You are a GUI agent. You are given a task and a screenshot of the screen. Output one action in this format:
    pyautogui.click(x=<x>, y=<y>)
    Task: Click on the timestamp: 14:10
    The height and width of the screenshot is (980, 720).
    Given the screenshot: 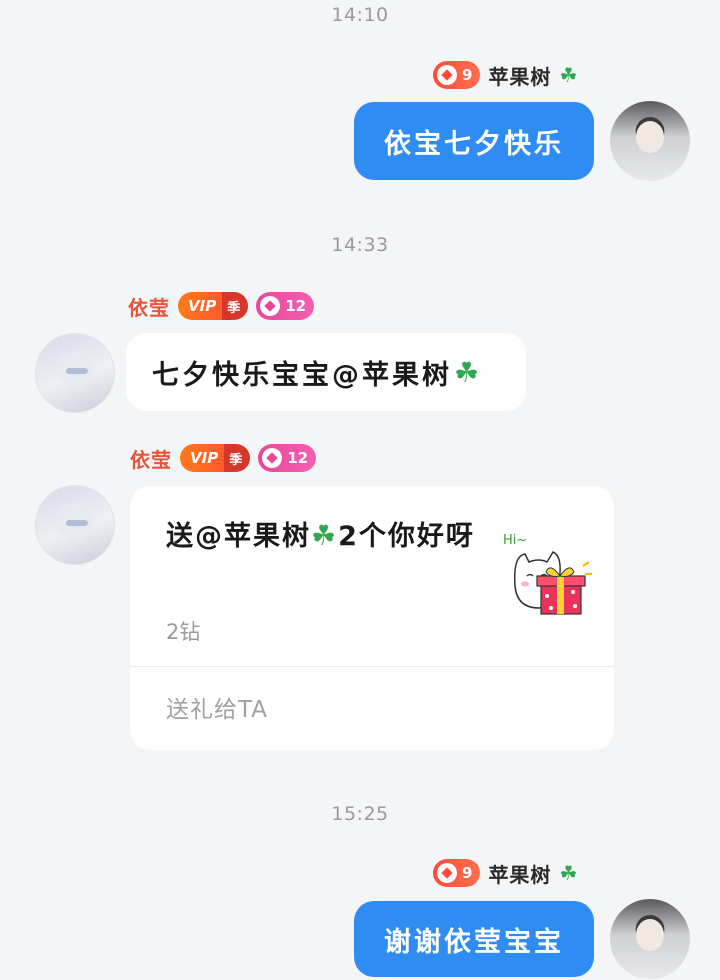 What is the action you would take?
    pyautogui.click(x=360, y=15)
    